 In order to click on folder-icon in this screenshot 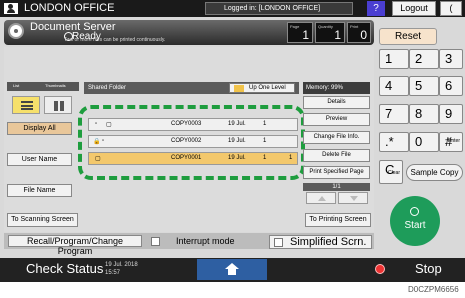, I will do `click(239, 88)`.